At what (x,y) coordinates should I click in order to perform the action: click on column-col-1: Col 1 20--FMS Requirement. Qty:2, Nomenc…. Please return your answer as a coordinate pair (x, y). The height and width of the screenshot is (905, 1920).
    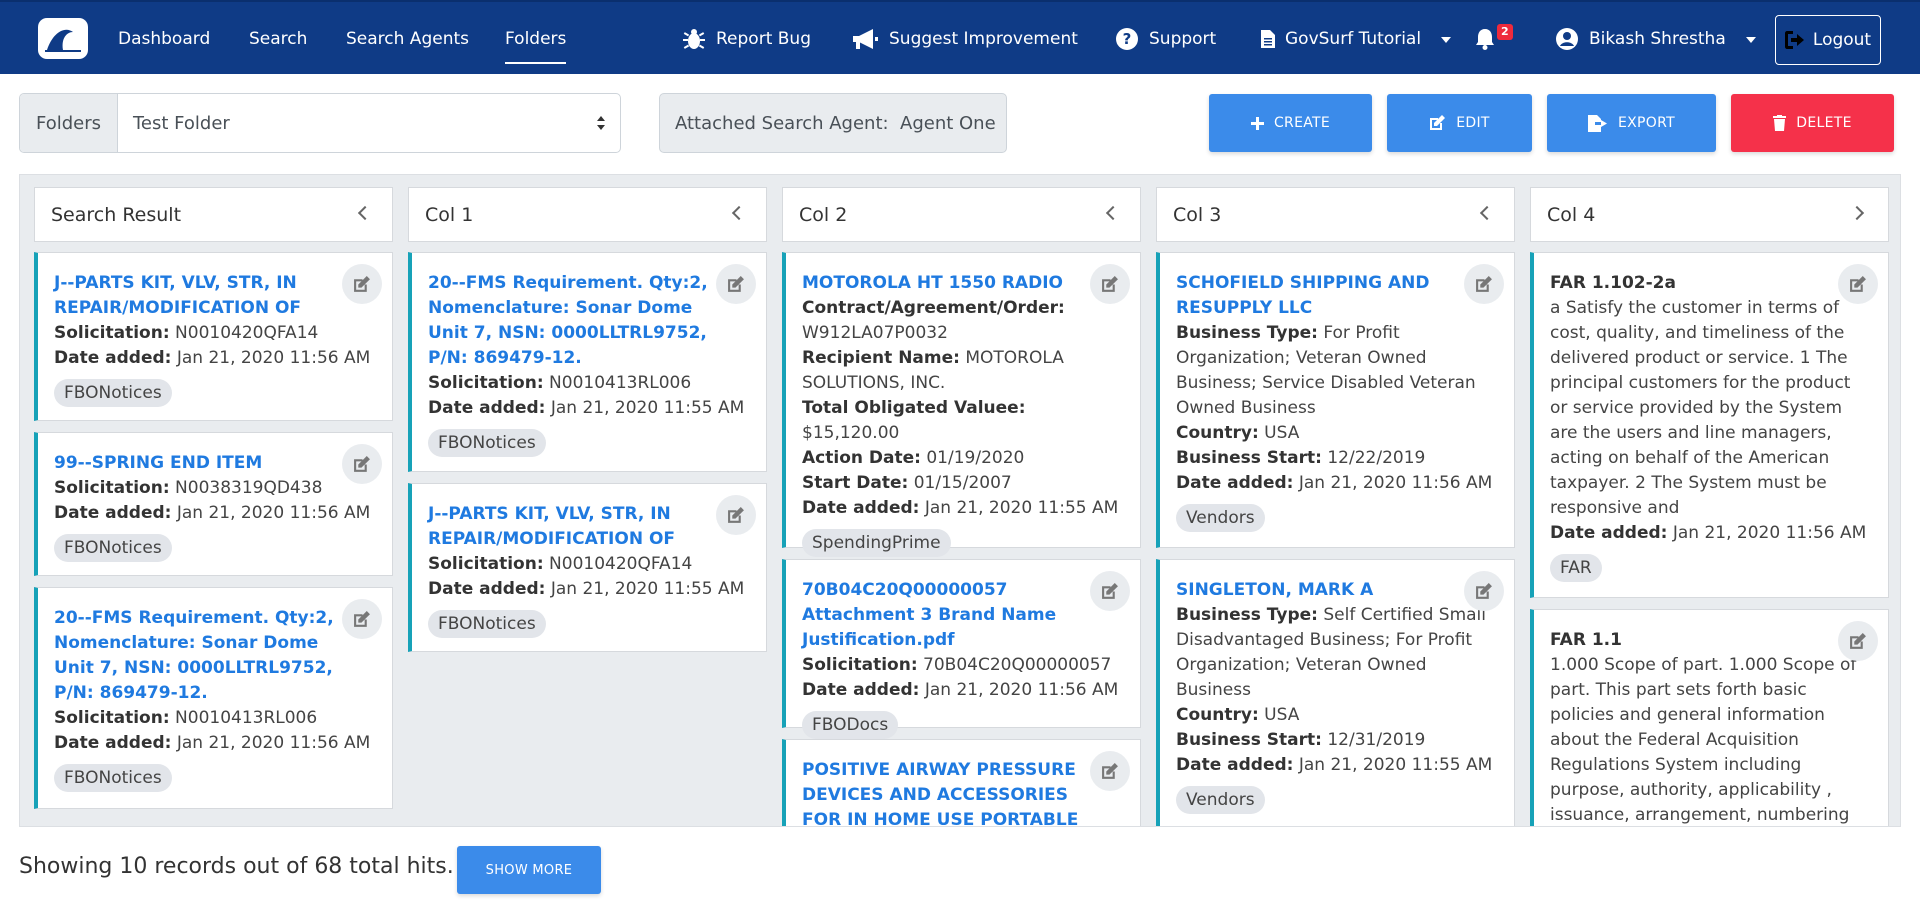
    Looking at the image, I should click on (587, 506).